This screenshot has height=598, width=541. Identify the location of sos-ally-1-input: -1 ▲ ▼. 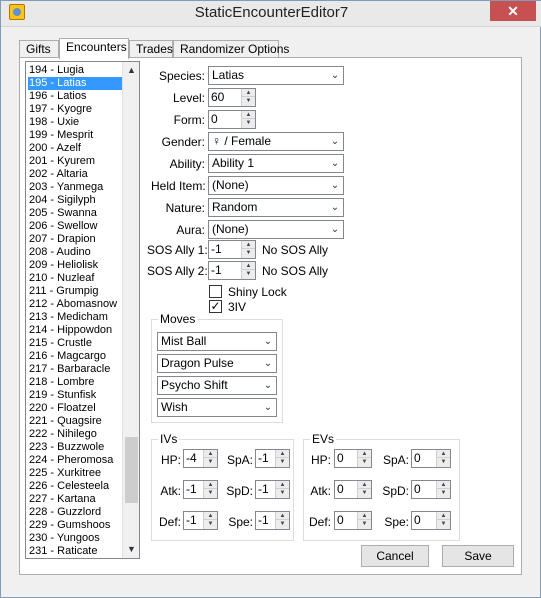
(232, 249).